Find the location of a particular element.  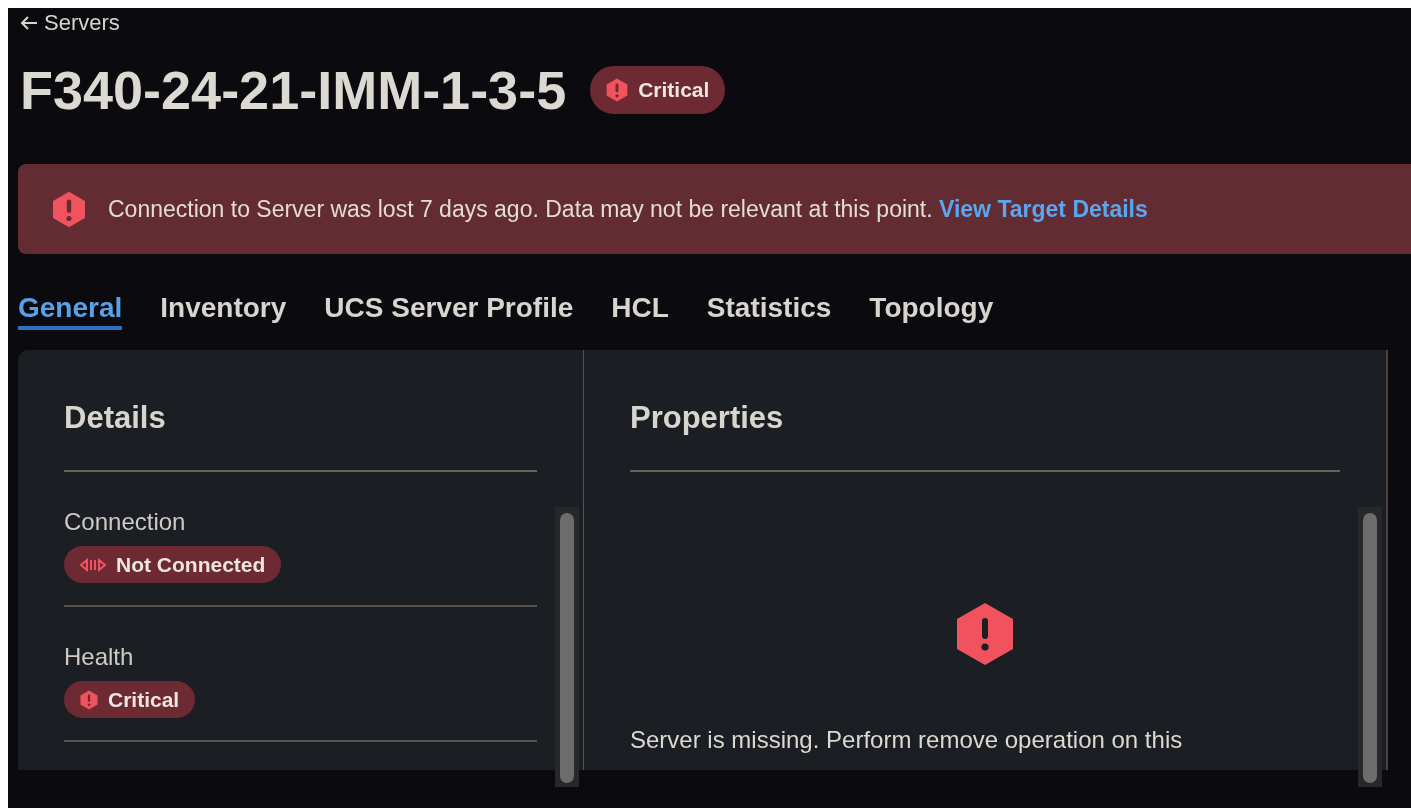

back-link: Servers is located at coordinates (70, 23).